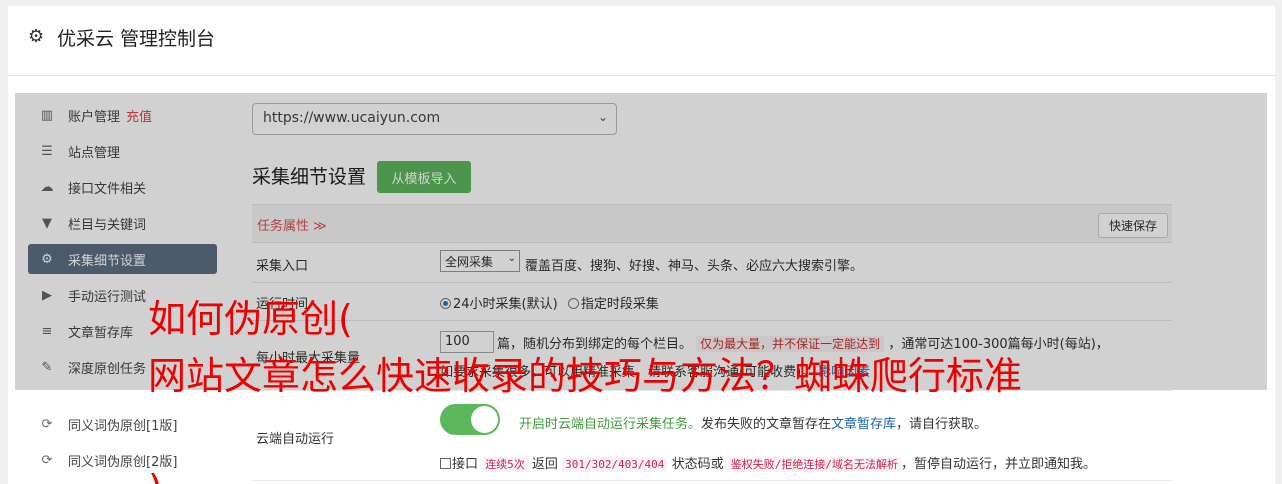 The width and height of the screenshot is (1282, 484). Describe the element at coordinates (94, 117) in the screenshot. I see `sidebar-item-label: 账户管理` at that location.